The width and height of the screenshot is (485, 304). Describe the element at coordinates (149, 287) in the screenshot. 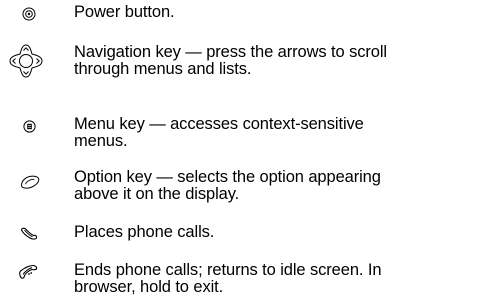

I see `item-text-line: browser, hold to exit.` at that location.